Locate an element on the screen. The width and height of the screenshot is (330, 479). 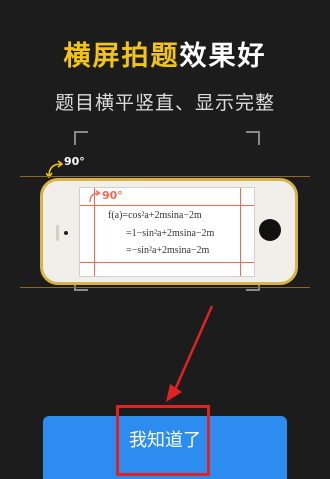
formula-line: =1−sin²a+2msina−2m is located at coordinates (170, 233).